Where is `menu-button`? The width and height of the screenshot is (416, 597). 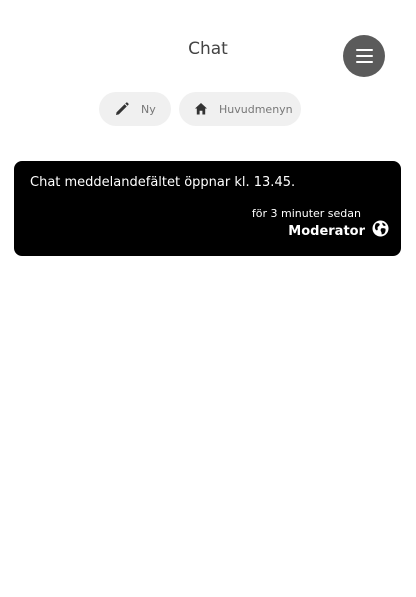
menu-button is located at coordinates (364, 56).